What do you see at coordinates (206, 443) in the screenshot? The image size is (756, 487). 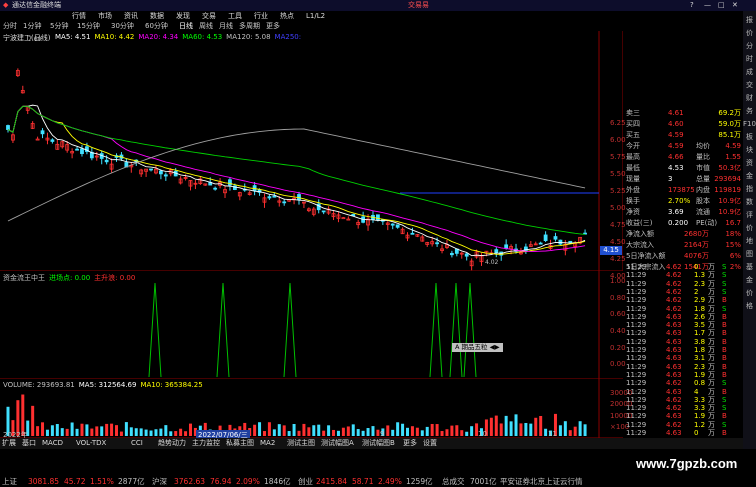 I see `indicator-tab: 主力监控` at bounding box center [206, 443].